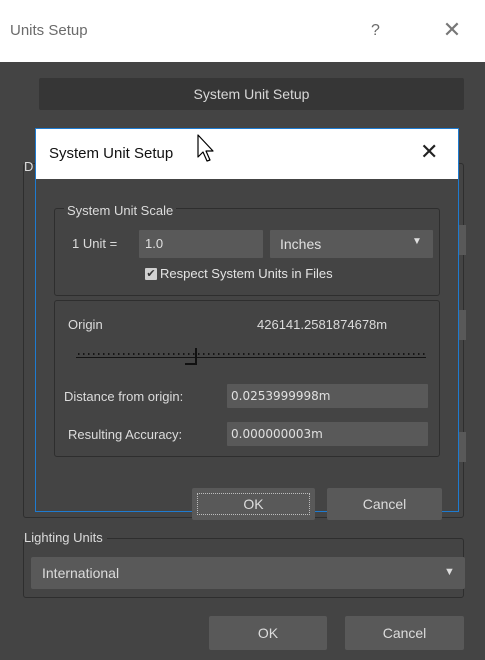 The height and width of the screenshot is (660, 485). What do you see at coordinates (301, 244) in the screenshot?
I see `unit-type-value: Inches` at bounding box center [301, 244].